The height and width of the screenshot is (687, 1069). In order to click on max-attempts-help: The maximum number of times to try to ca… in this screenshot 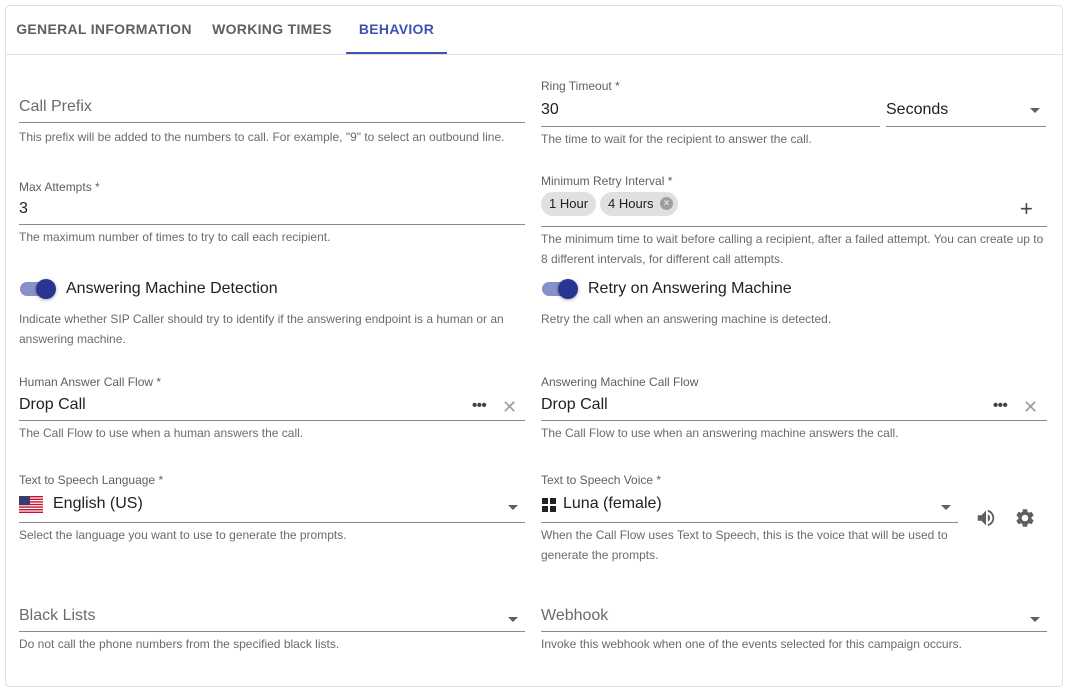, I will do `click(175, 237)`.